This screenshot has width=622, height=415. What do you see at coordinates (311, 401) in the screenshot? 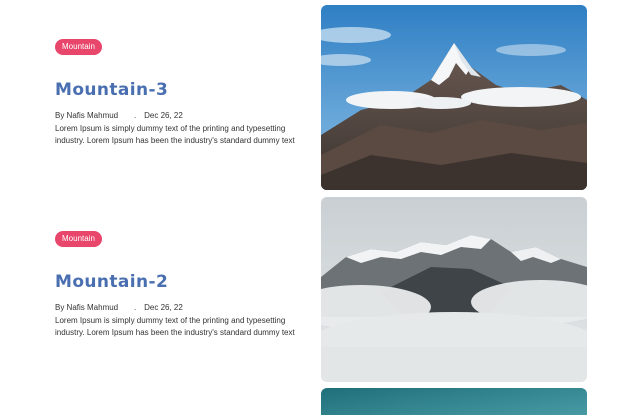
I see `blog-post-card` at bounding box center [311, 401].